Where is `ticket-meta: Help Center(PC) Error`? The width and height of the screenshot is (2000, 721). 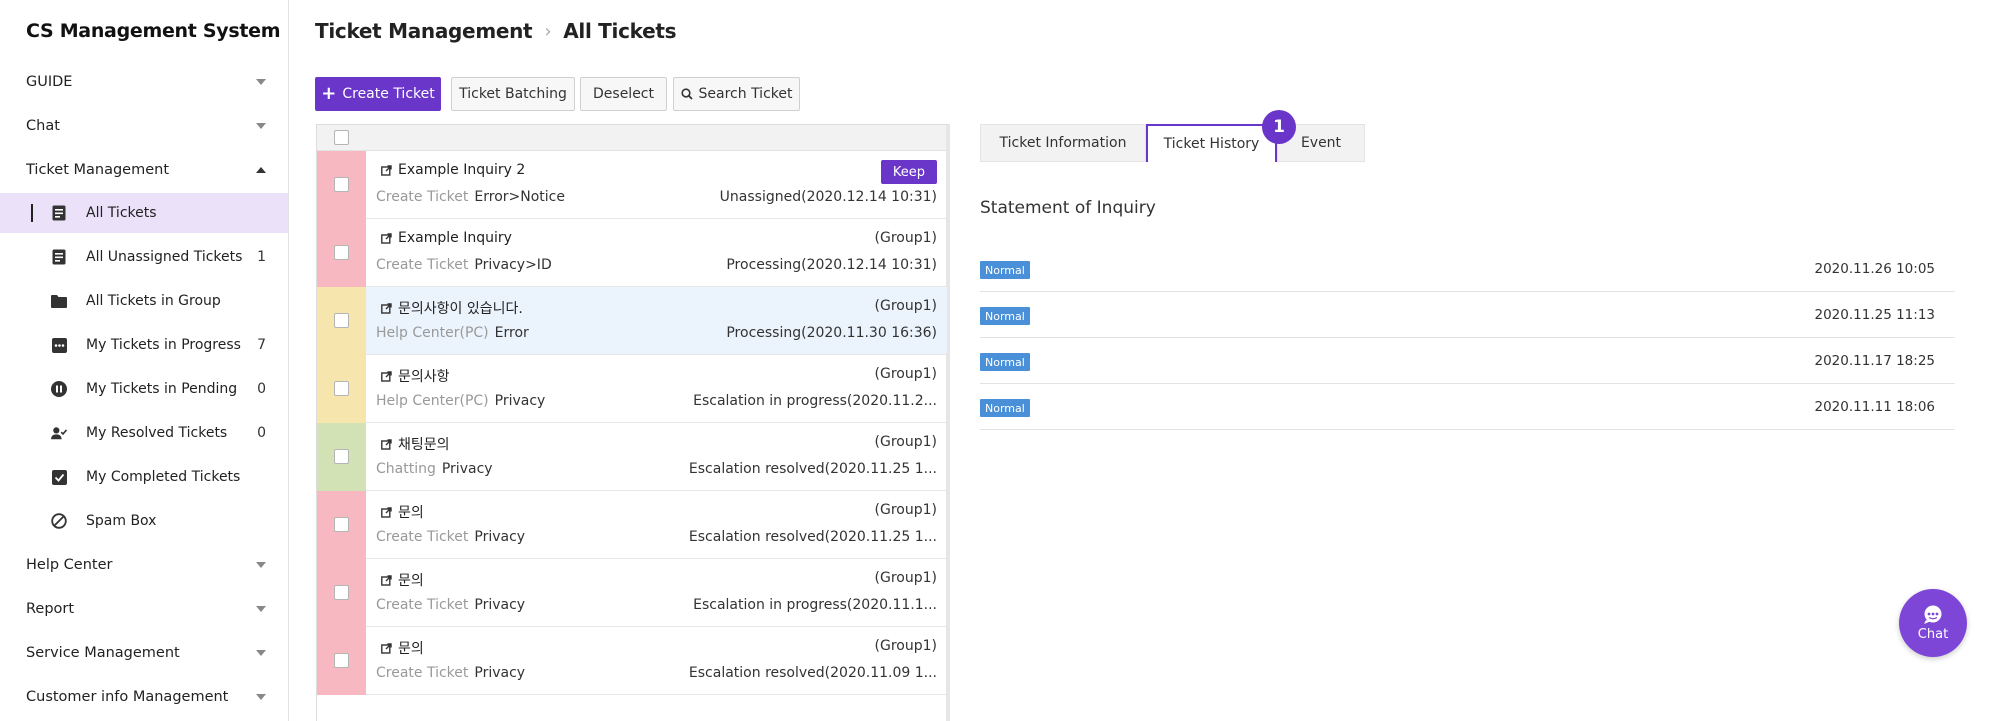 ticket-meta: Help Center(PC) Error is located at coordinates (452, 333).